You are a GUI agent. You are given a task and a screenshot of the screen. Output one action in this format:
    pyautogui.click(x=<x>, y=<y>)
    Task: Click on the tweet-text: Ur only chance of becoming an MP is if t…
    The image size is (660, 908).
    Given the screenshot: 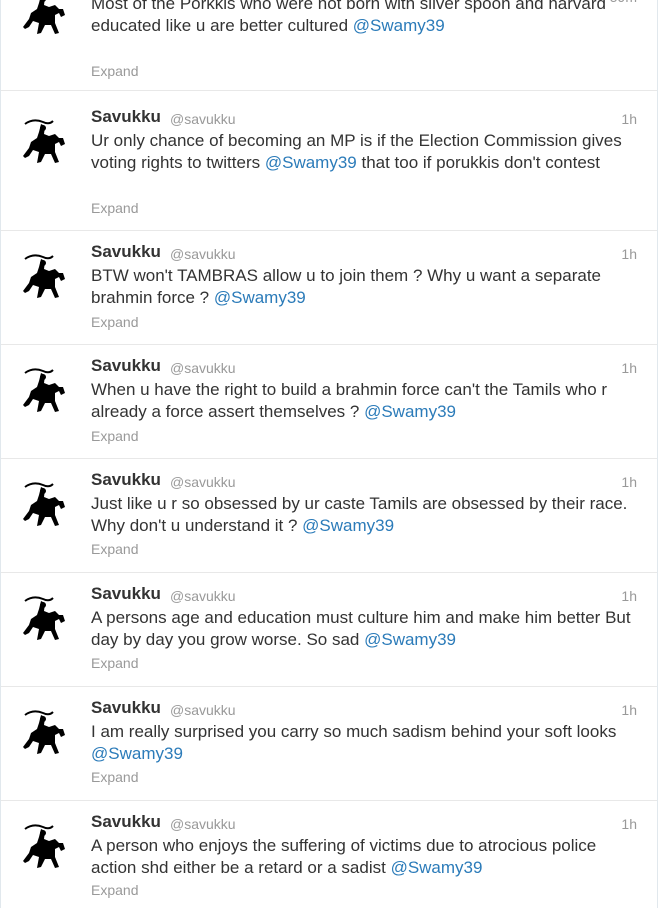 What is the action you would take?
    pyautogui.click(x=356, y=151)
    